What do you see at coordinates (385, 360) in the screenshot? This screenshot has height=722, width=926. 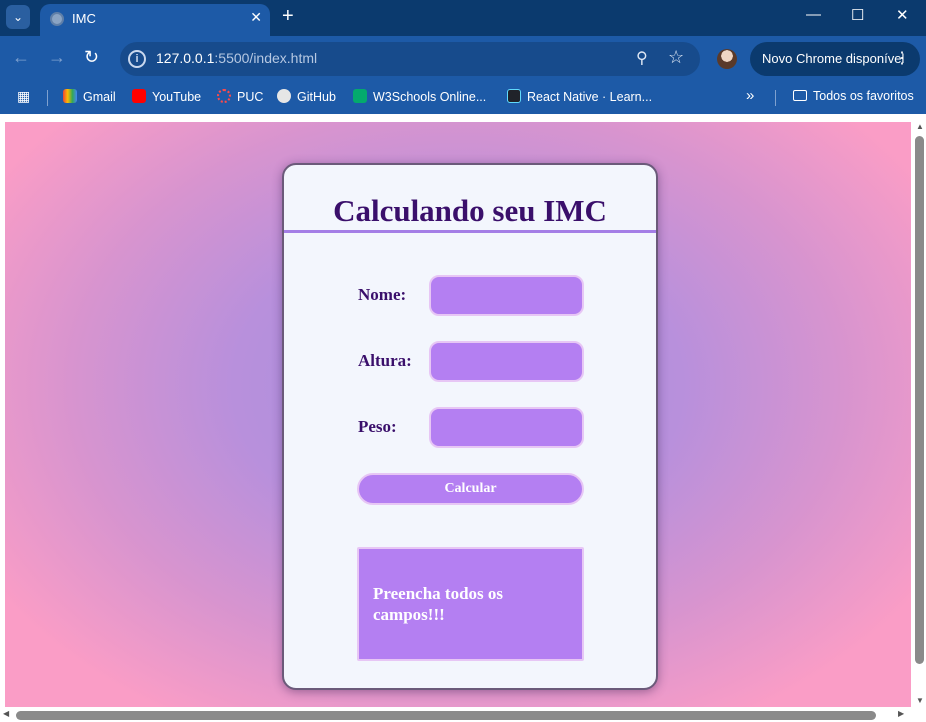 I see `altura-label: Altura:` at bounding box center [385, 360].